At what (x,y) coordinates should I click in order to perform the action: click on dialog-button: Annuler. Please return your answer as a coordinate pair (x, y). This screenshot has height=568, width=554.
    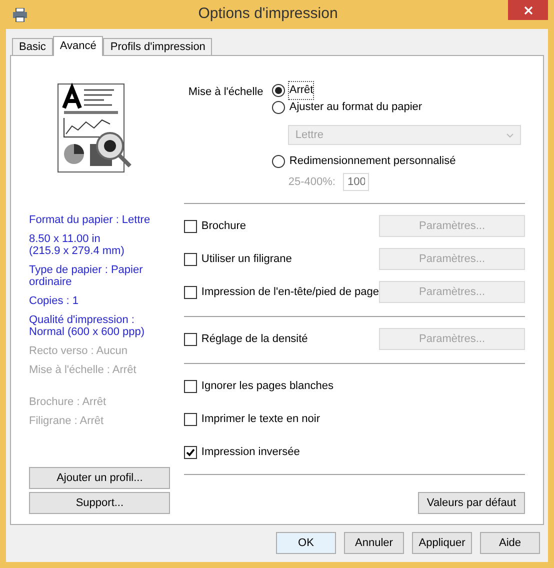
    Looking at the image, I should click on (374, 543).